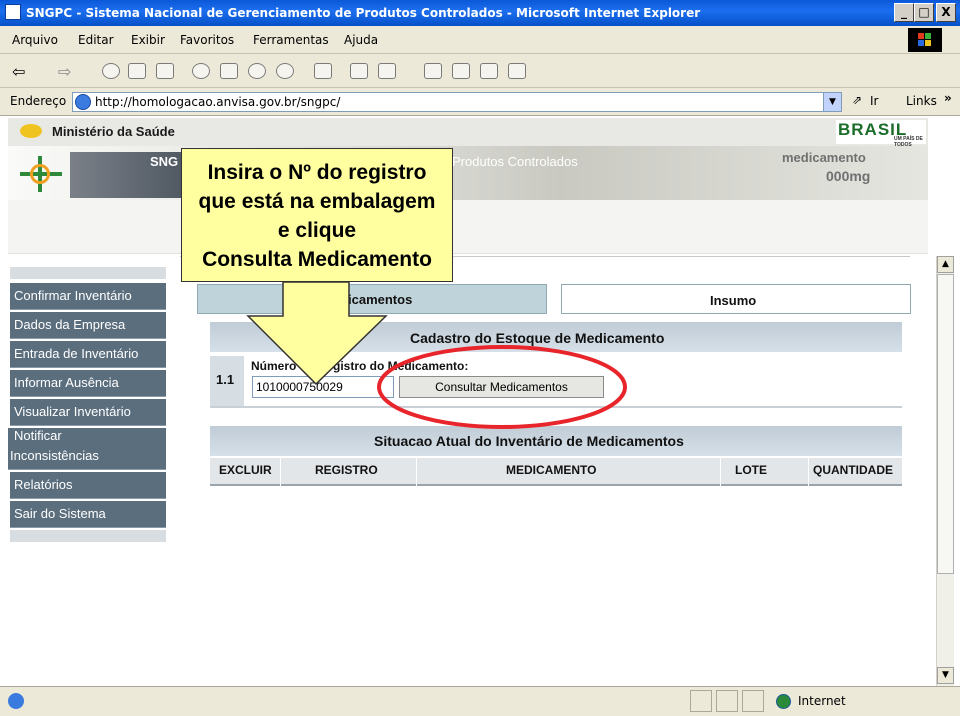  I want to click on highlight-ellipse, so click(502, 387).